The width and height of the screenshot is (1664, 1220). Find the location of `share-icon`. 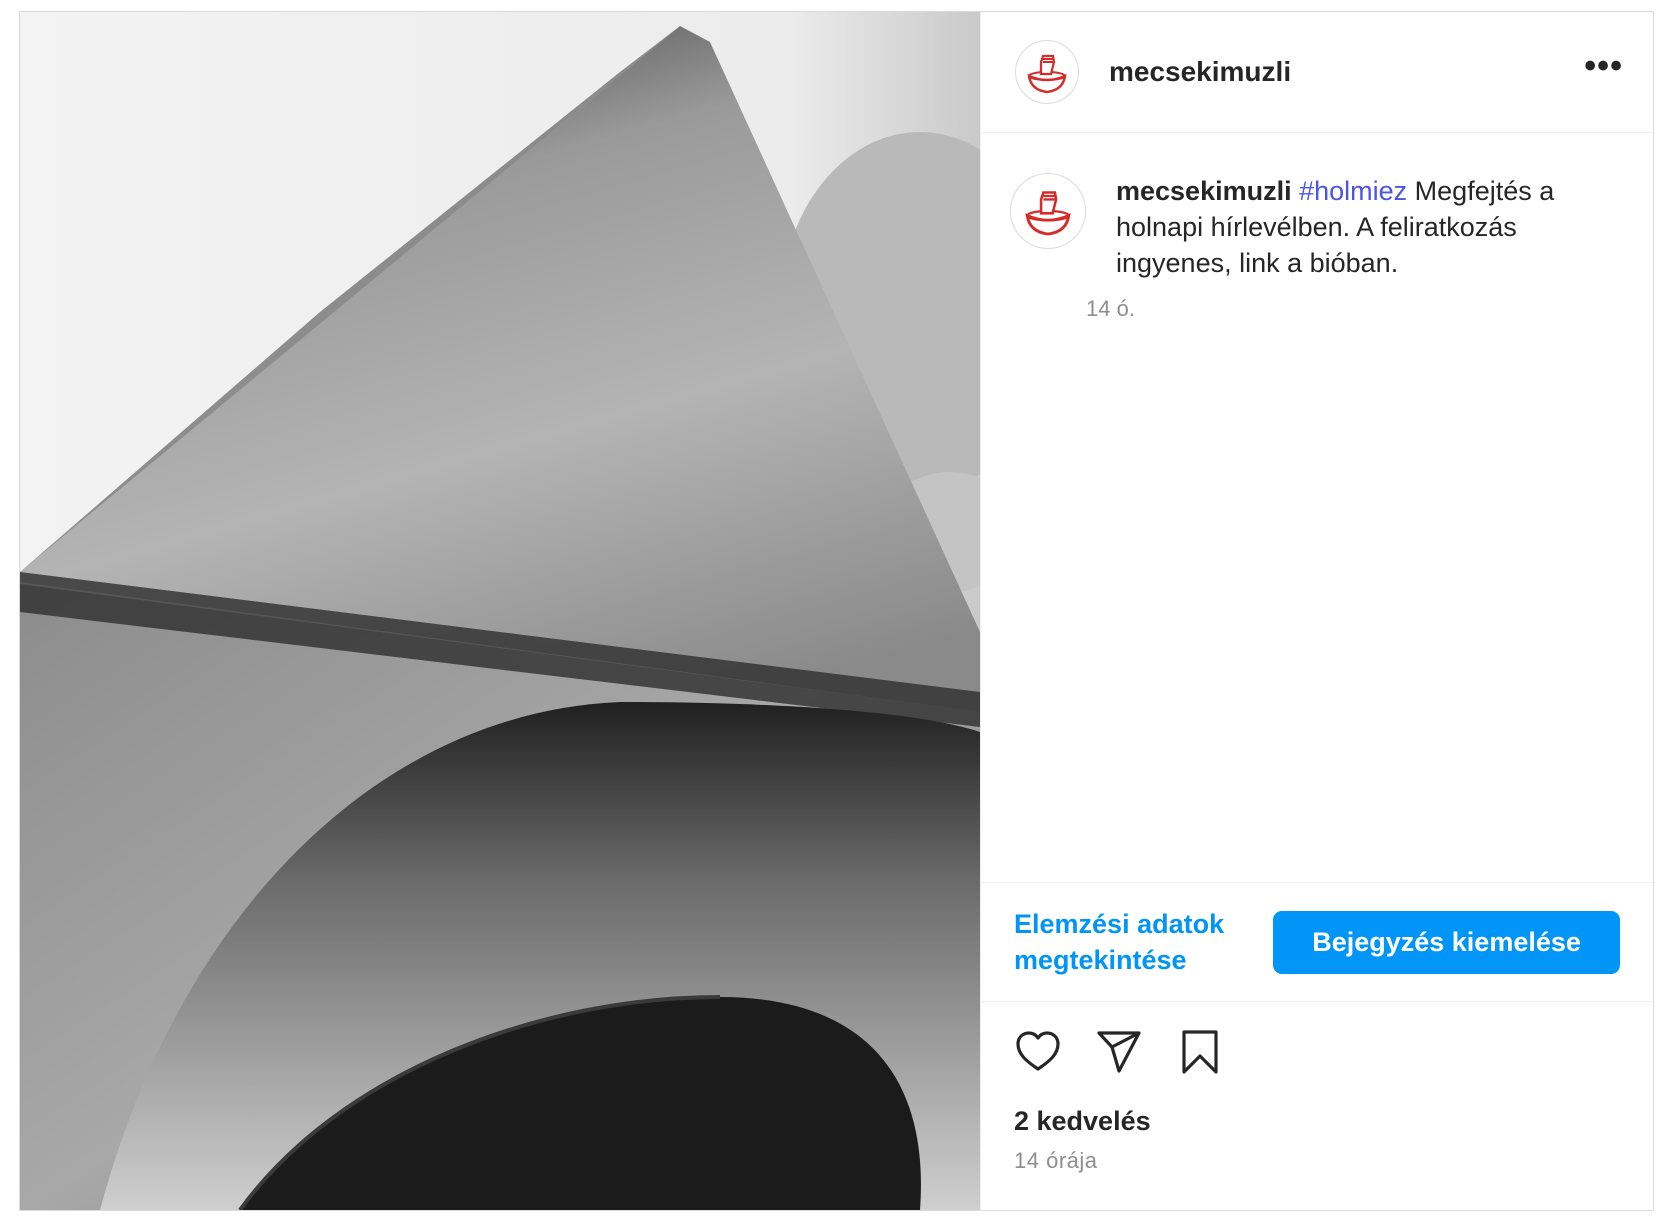

share-icon is located at coordinates (1119, 1052).